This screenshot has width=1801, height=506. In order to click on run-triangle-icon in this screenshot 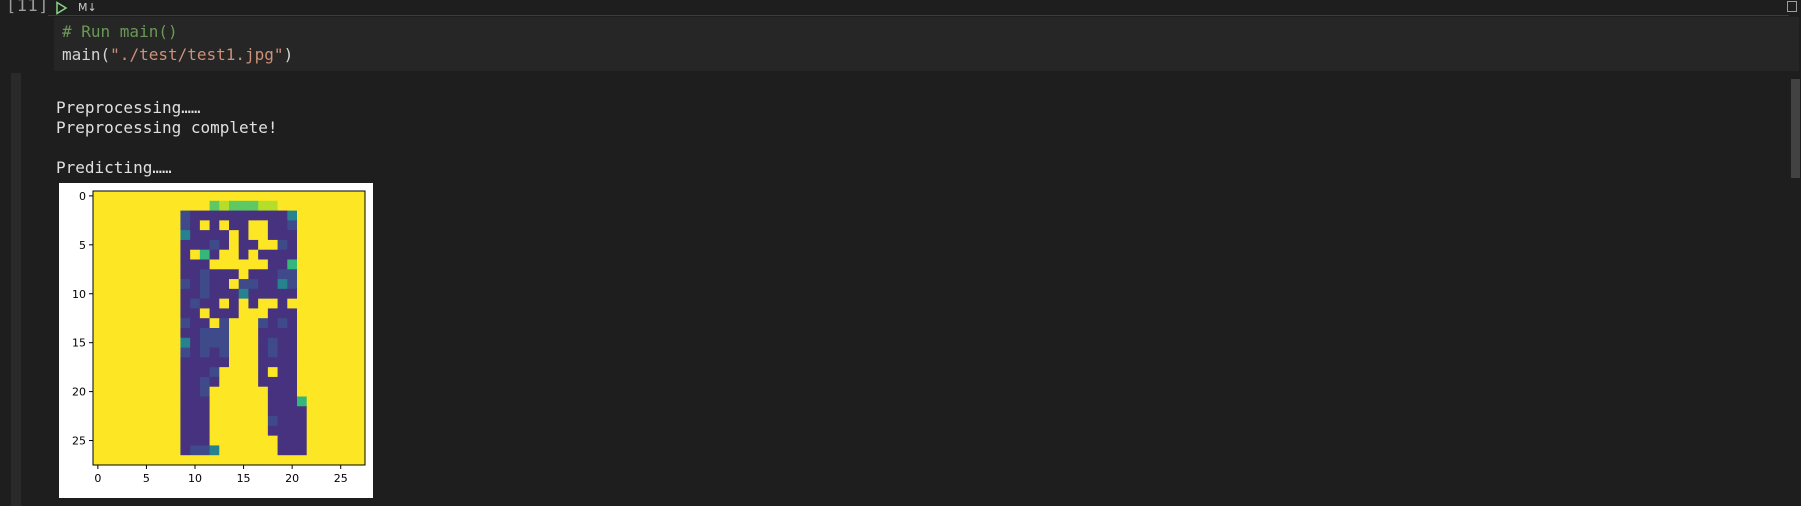, I will do `click(61, 7)`.